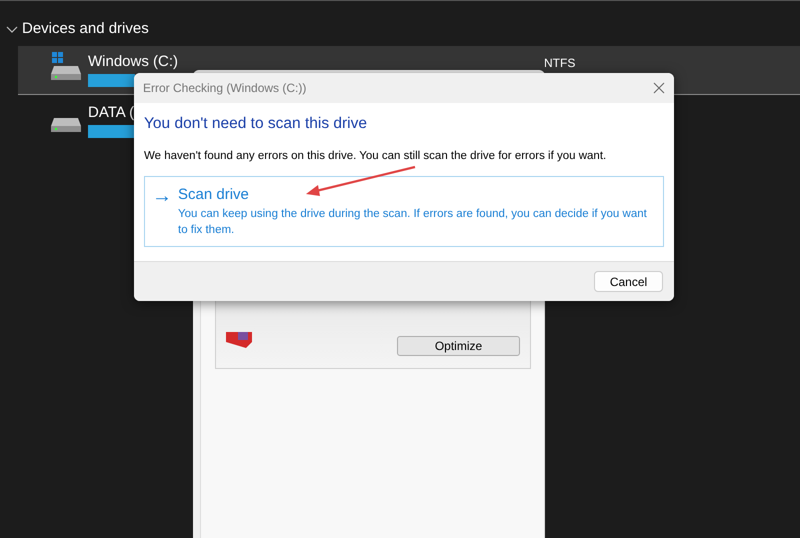  What do you see at coordinates (224, 88) in the screenshot?
I see `dialog-title: Error Checking (Windows (C:))` at bounding box center [224, 88].